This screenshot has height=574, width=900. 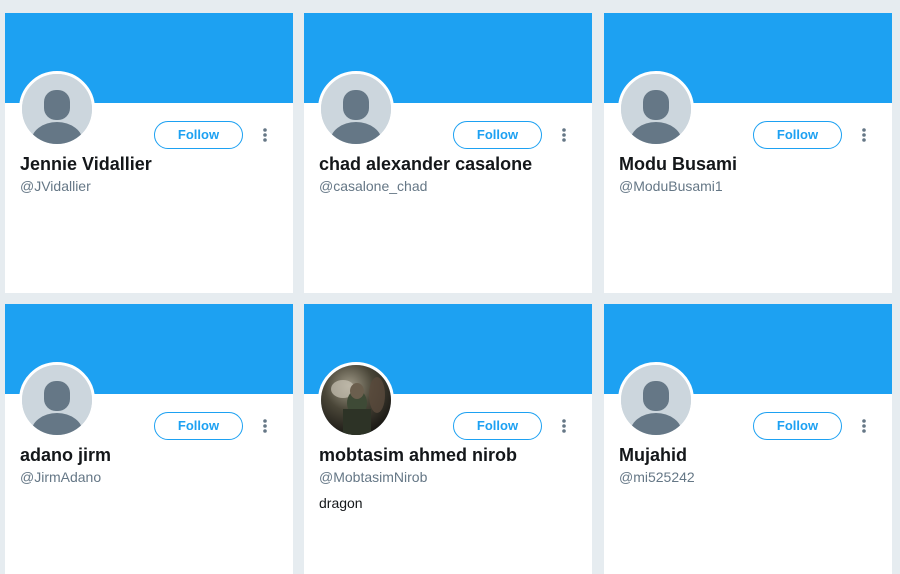 What do you see at coordinates (671, 186) in the screenshot?
I see `user-handle: @ModuBusami1` at bounding box center [671, 186].